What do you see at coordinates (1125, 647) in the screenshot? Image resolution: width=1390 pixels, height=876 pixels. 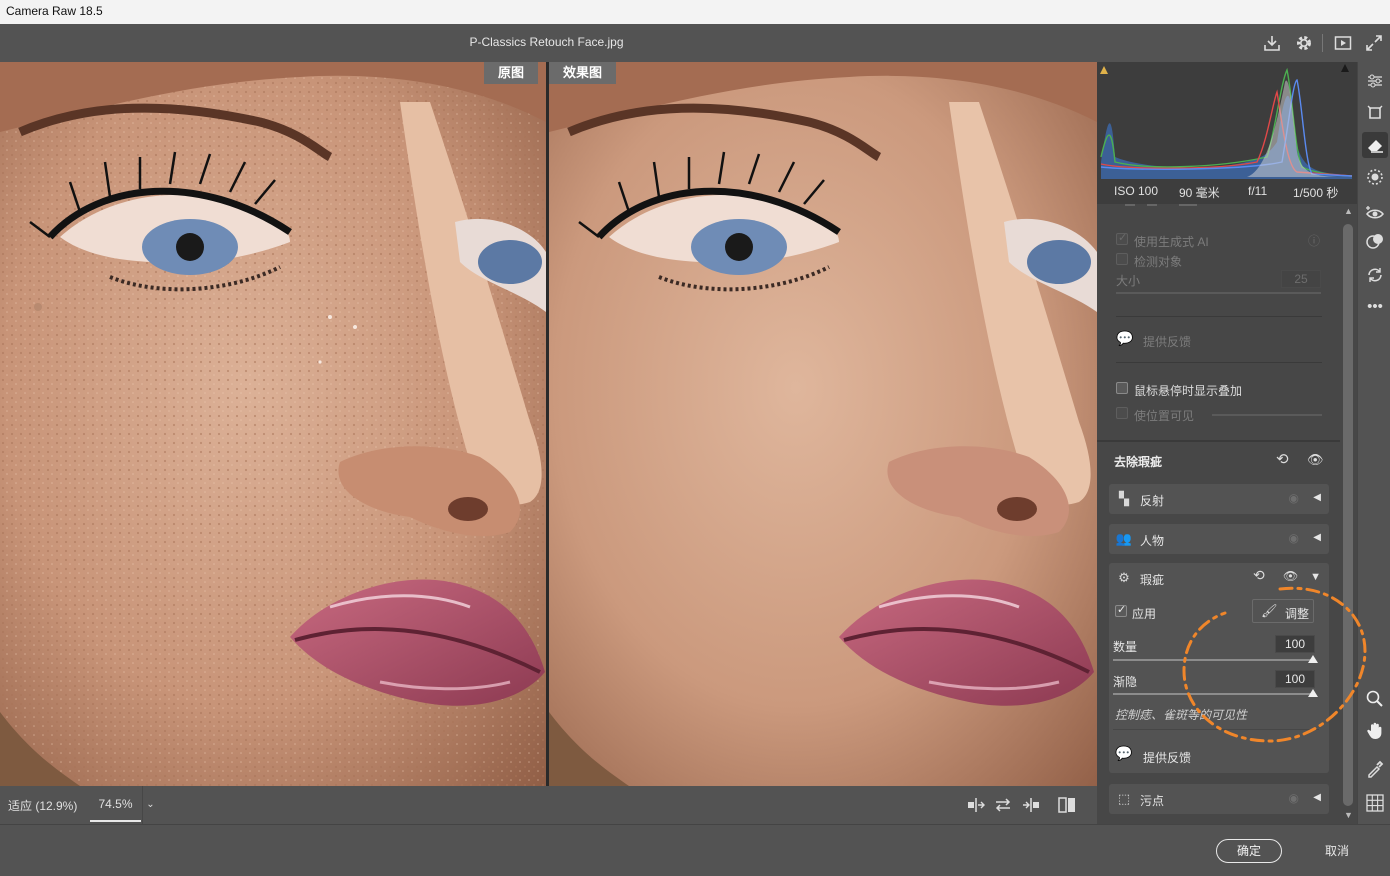 I see `amount-label: 数量` at bounding box center [1125, 647].